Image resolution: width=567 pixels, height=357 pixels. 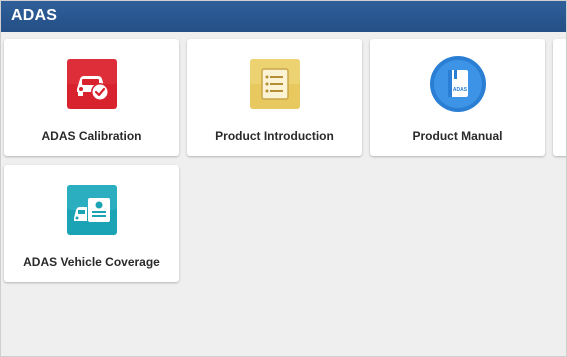 What do you see at coordinates (457, 84) in the screenshot?
I see `manual-book-icon: ADAS` at bounding box center [457, 84].